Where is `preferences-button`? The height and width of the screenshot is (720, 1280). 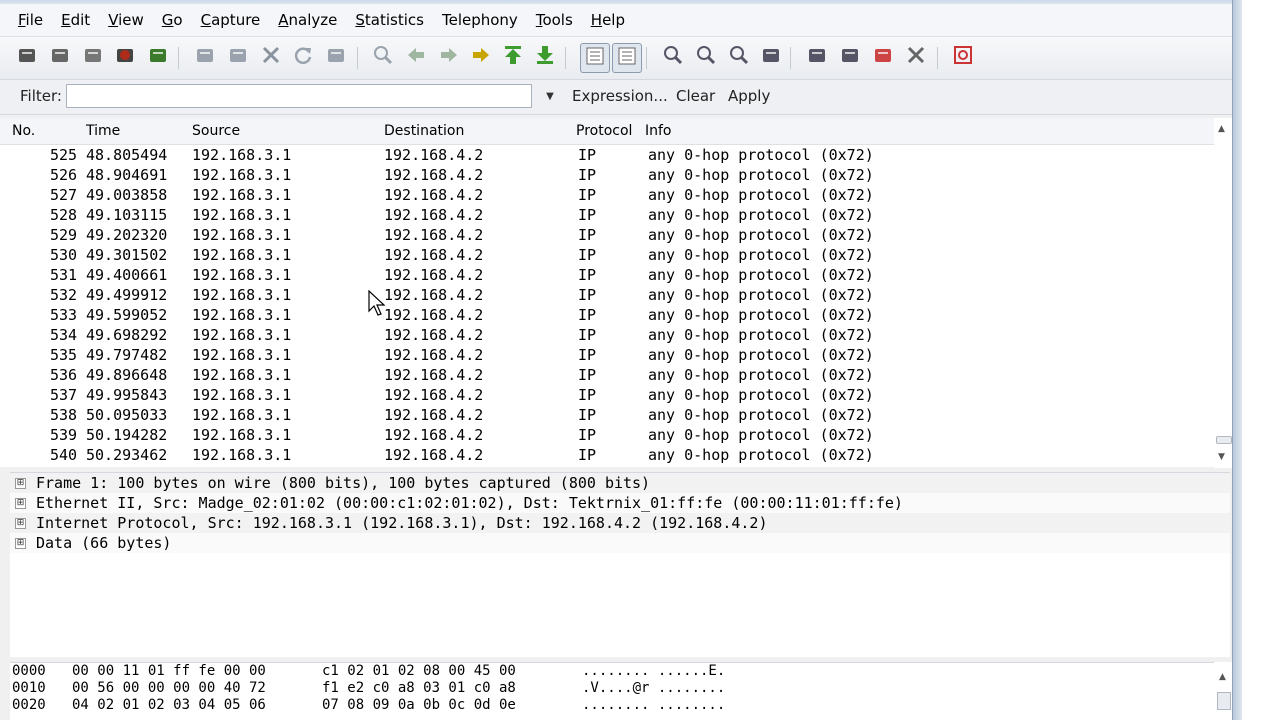
preferences-button is located at coordinates (916, 57).